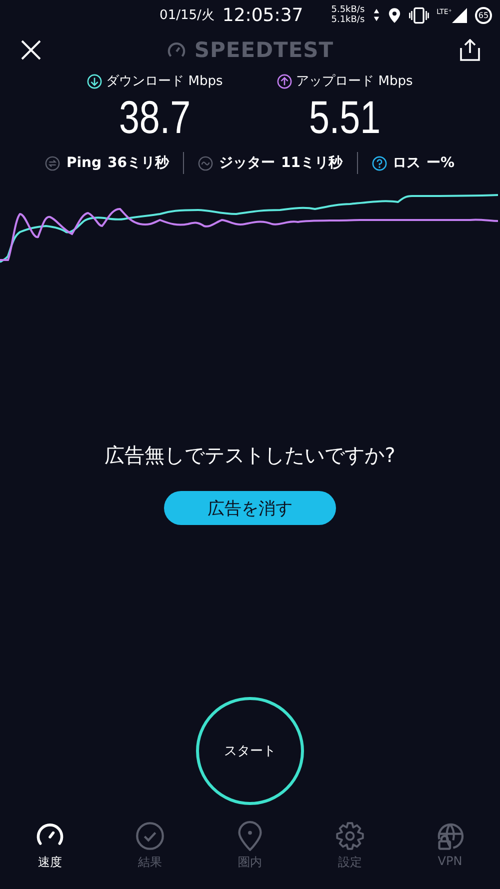  What do you see at coordinates (311, 163) in the screenshot?
I see `stat-value: 11ミリ秒` at bounding box center [311, 163].